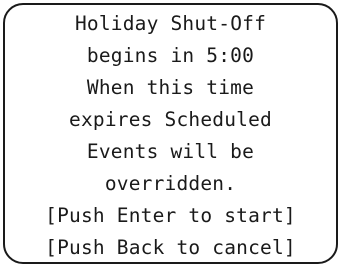  What do you see at coordinates (170, 183) in the screenshot?
I see `message-line: overridden.` at bounding box center [170, 183].